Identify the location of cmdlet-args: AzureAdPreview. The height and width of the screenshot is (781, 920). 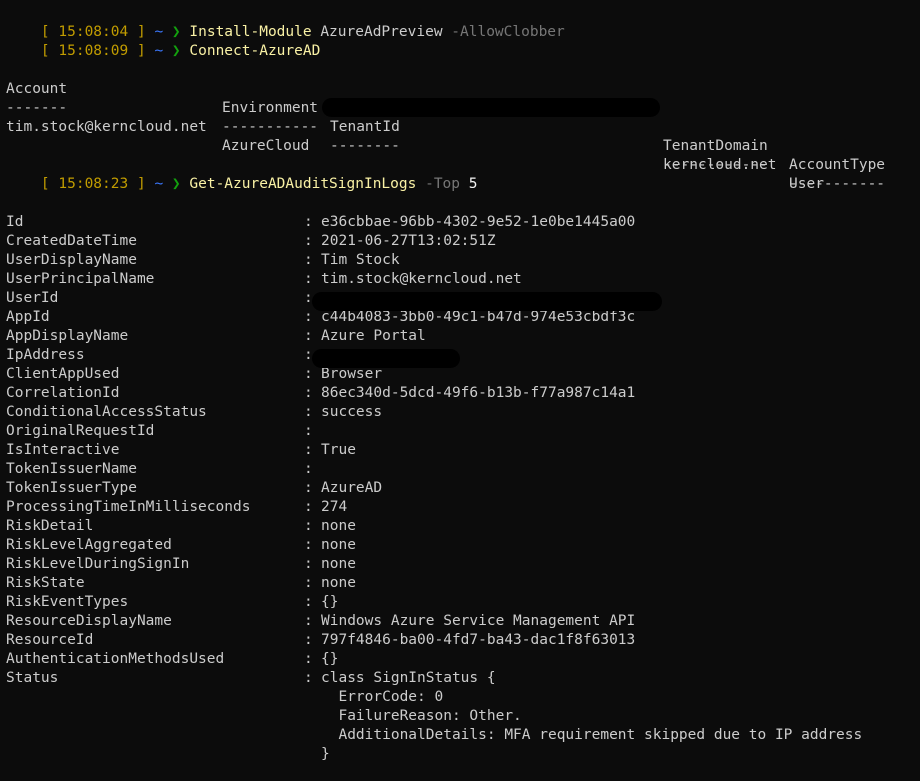
(381, 32).